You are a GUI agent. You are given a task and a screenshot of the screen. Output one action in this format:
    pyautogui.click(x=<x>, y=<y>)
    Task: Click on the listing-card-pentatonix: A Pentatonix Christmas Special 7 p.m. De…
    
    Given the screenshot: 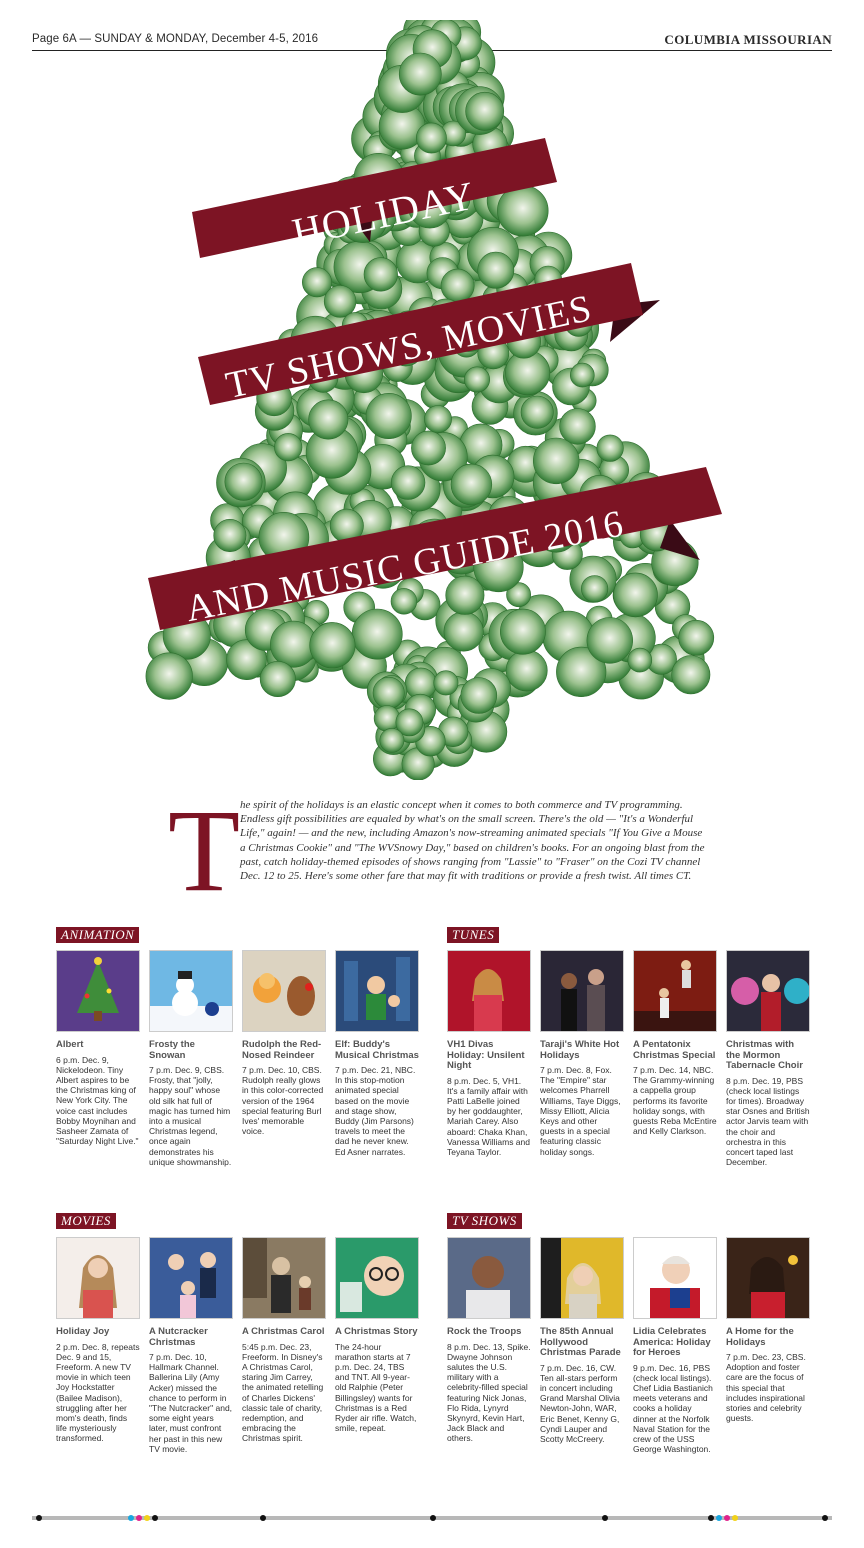 What is the action you would take?
    pyautogui.click(x=675, y=1043)
    